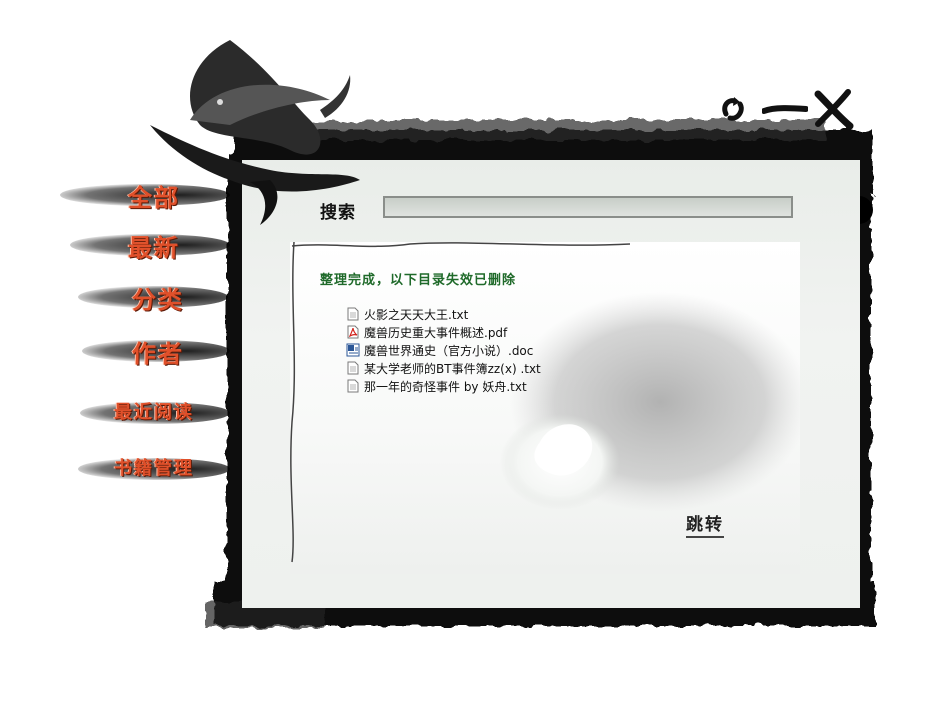 This screenshot has height=709, width=945. I want to click on pdf-icon, so click(353, 332).